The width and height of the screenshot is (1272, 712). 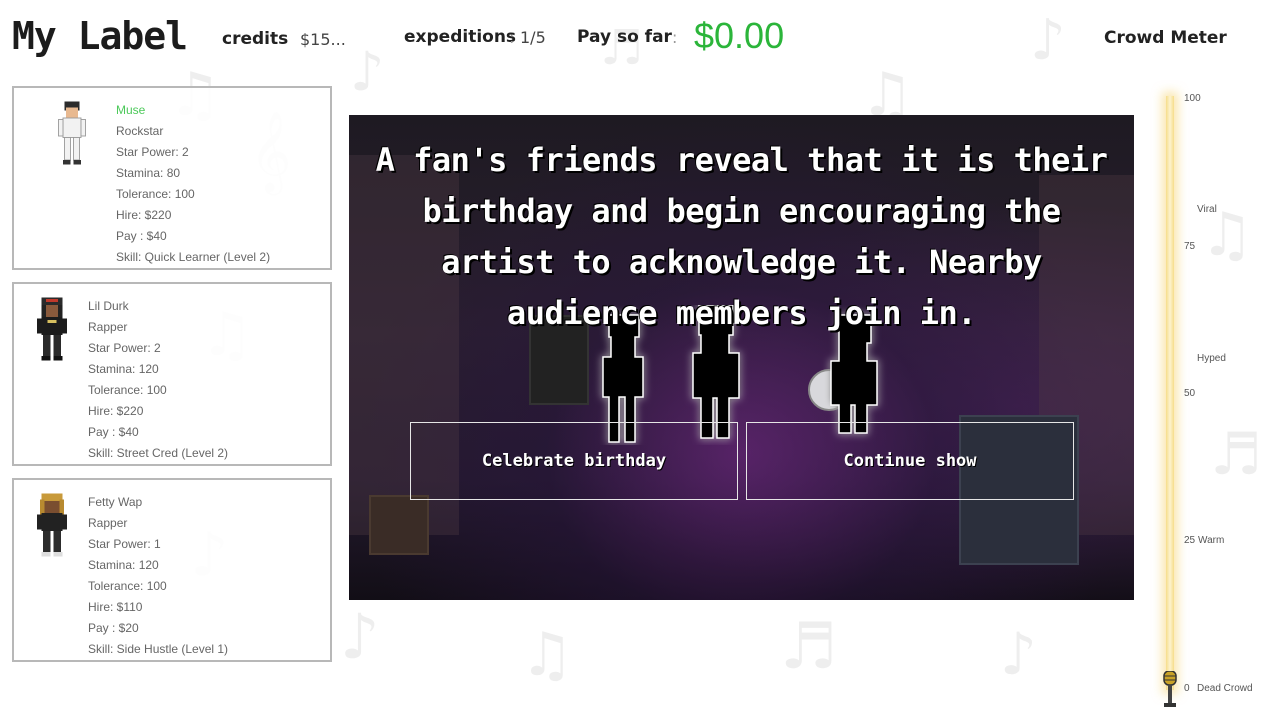 What do you see at coordinates (1165, 38) in the screenshot?
I see `crowd-meter-title: Crowd Meter` at bounding box center [1165, 38].